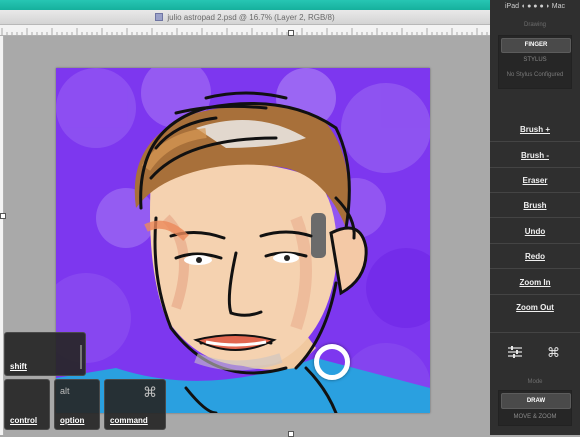 This screenshot has height=437, width=580. I want to click on selection-handle-left, so click(3, 216).